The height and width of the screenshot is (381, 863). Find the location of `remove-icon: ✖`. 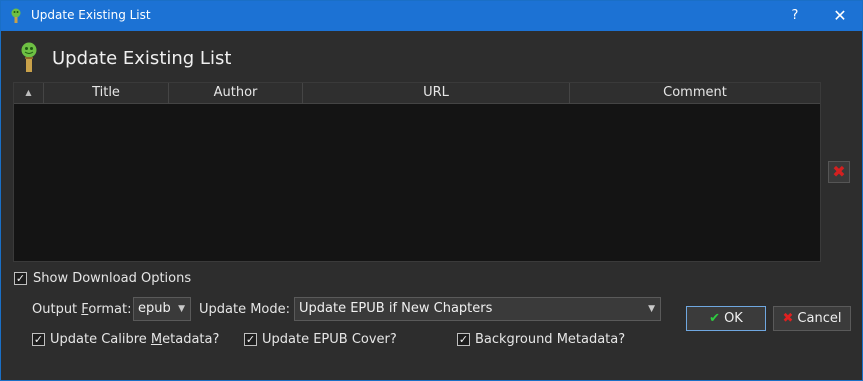

remove-icon: ✖ is located at coordinates (839, 171).